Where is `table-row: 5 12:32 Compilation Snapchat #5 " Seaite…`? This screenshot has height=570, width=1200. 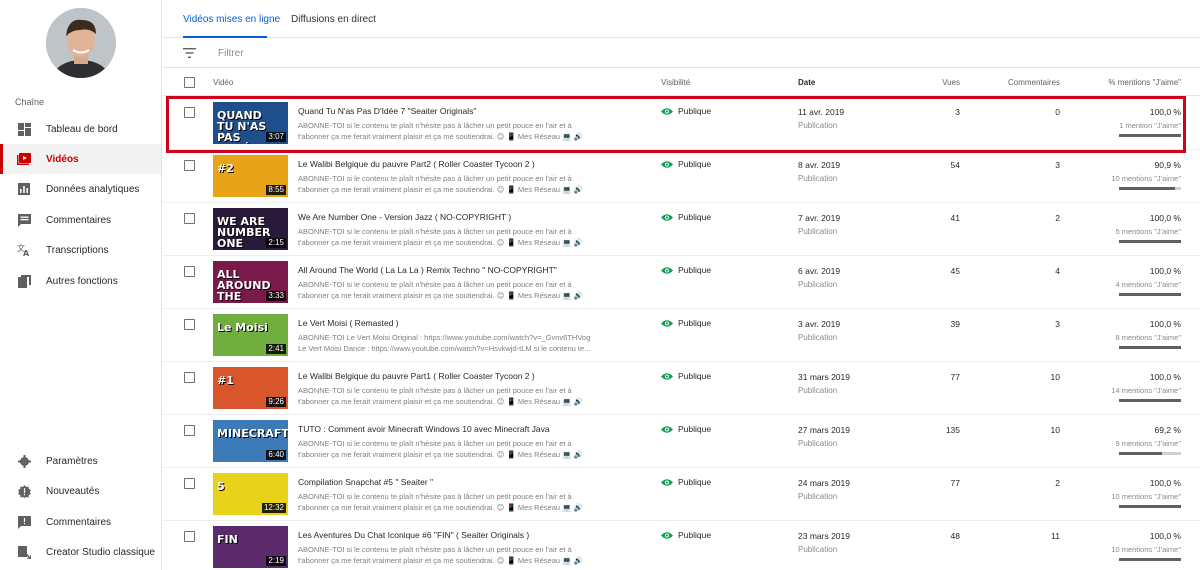
table-row: 5 12:32 Compilation Snapchat #5 " Seaite… is located at coordinates (681, 494).